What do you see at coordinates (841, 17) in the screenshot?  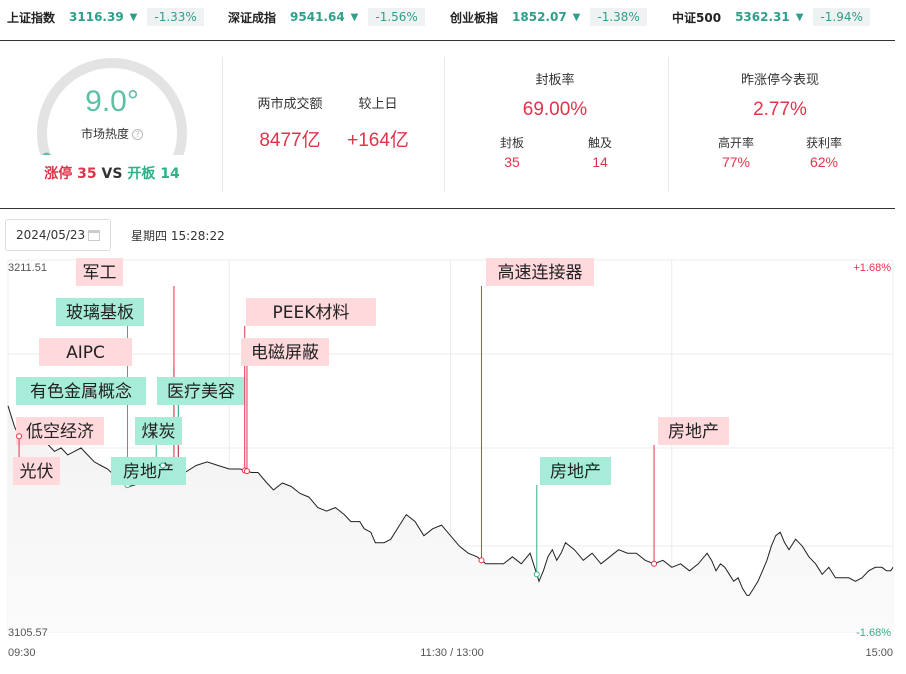 I see `index-change-badge: -1.94%` at bounding box center [841, 17].